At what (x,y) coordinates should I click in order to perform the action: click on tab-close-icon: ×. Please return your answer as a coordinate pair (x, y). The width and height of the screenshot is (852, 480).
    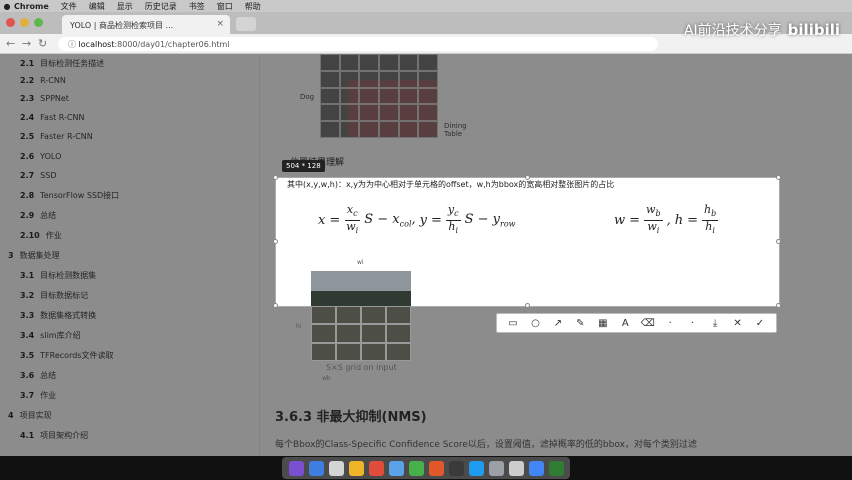
    Looking at the image, I should click on (220, 24).